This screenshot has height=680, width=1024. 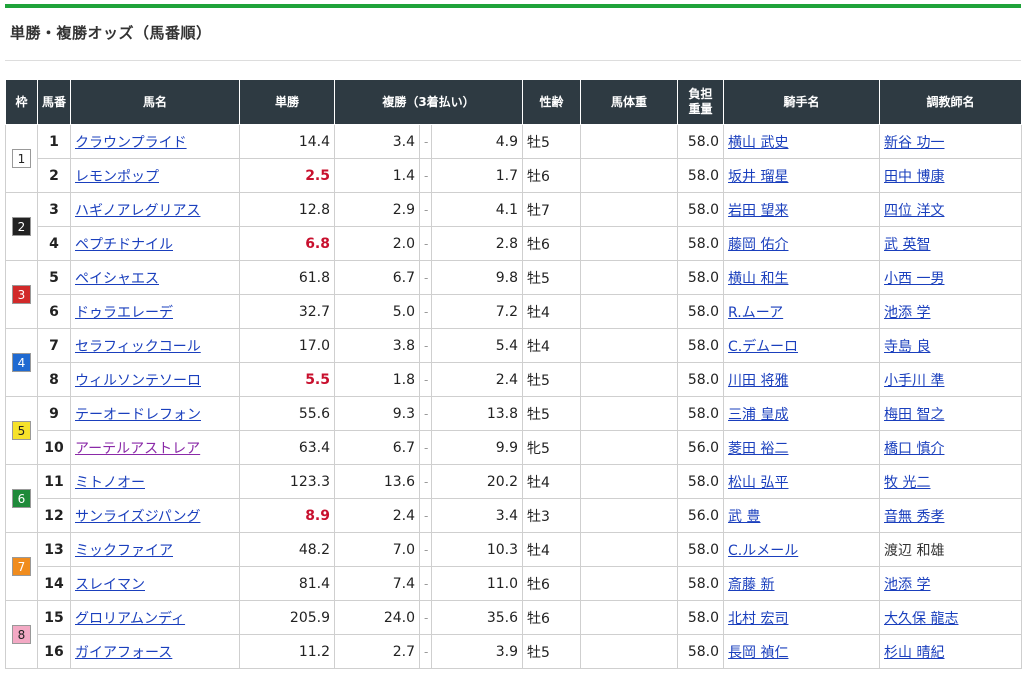 I want to click on trainer-link: 牧 光二, so click(x=907, y=483).